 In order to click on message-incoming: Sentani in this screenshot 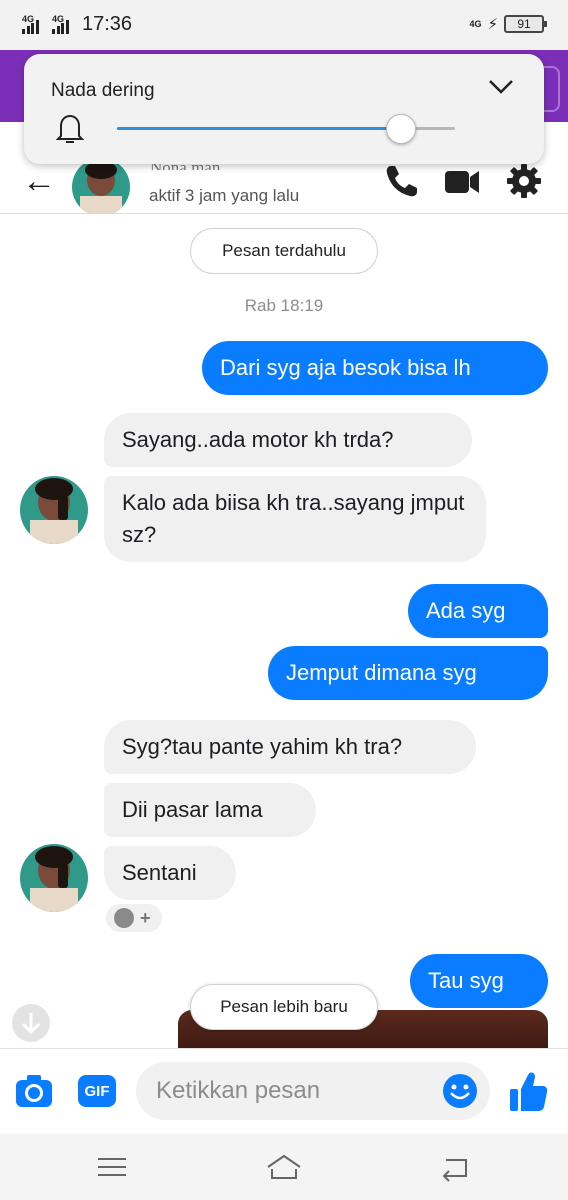, I will do `click(170, 873)`.